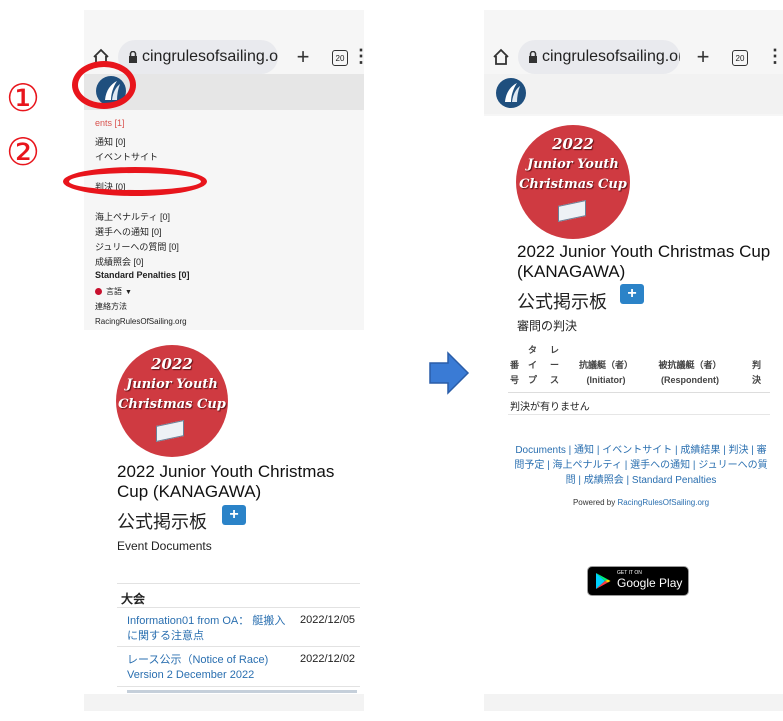  What do you see at coordinates (547, 326) in the screenshot?
I see `page-subtitle: 審問の判決` at bounding box center [547, 326].